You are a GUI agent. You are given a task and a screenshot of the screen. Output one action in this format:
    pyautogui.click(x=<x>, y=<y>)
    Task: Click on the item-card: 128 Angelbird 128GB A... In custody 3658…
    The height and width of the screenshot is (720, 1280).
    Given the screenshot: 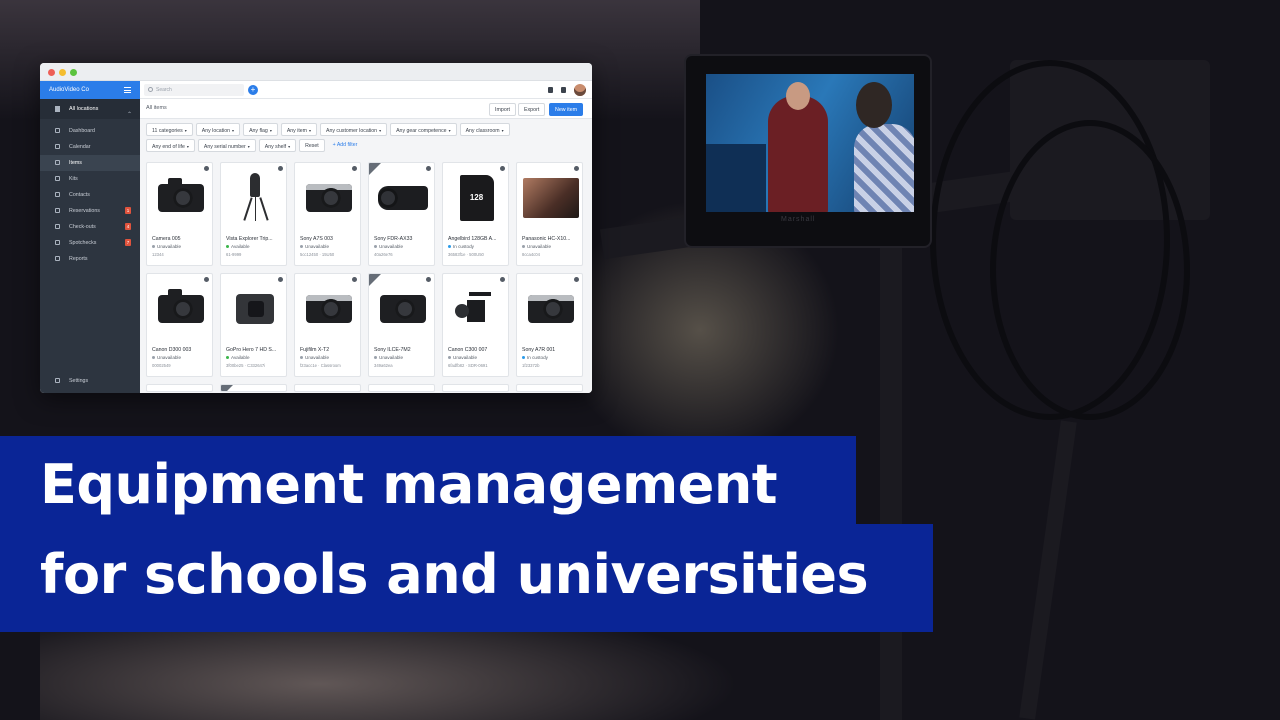 What is the action you would take?
    pyautogui.click(x=475, y=214)
    